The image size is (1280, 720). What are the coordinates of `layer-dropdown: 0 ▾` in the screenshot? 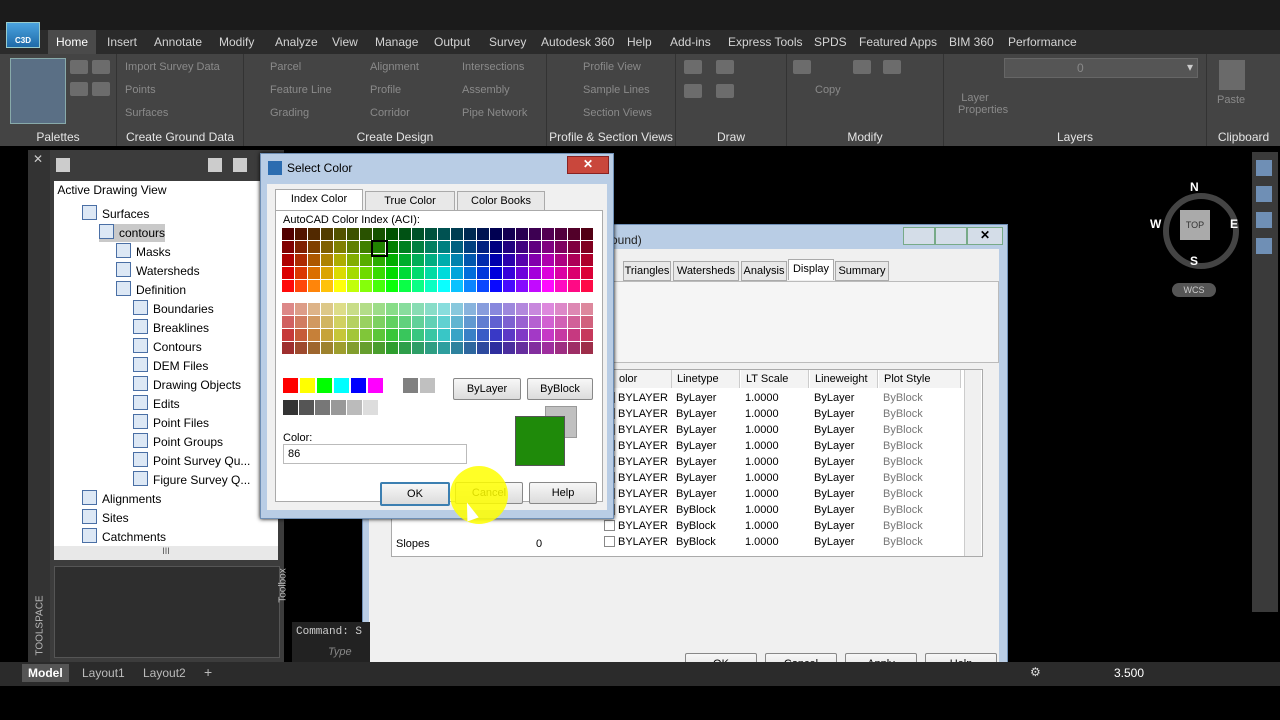 It's located at (1101, 68).